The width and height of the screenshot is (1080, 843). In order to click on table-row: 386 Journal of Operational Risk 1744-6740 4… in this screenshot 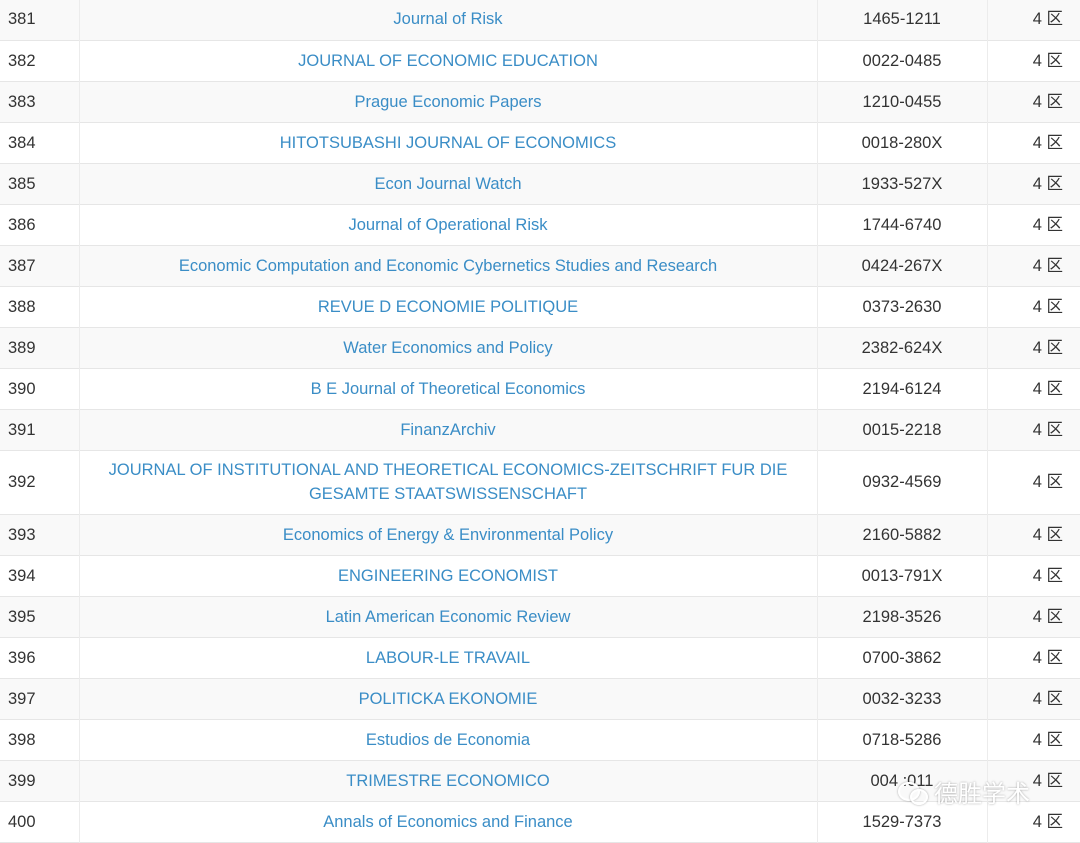, I will do `click(540, 224)`.